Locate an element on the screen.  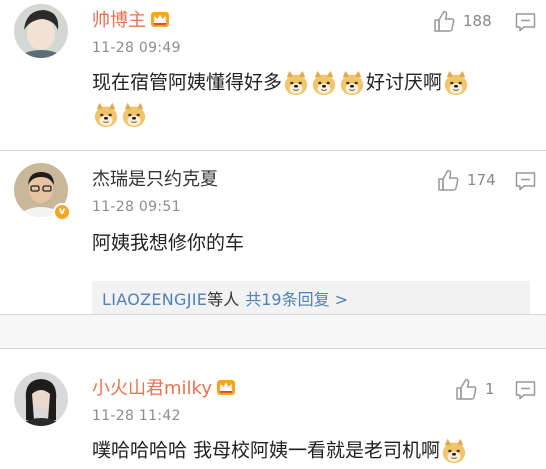
section-gap is located at coordinates (273, 331).